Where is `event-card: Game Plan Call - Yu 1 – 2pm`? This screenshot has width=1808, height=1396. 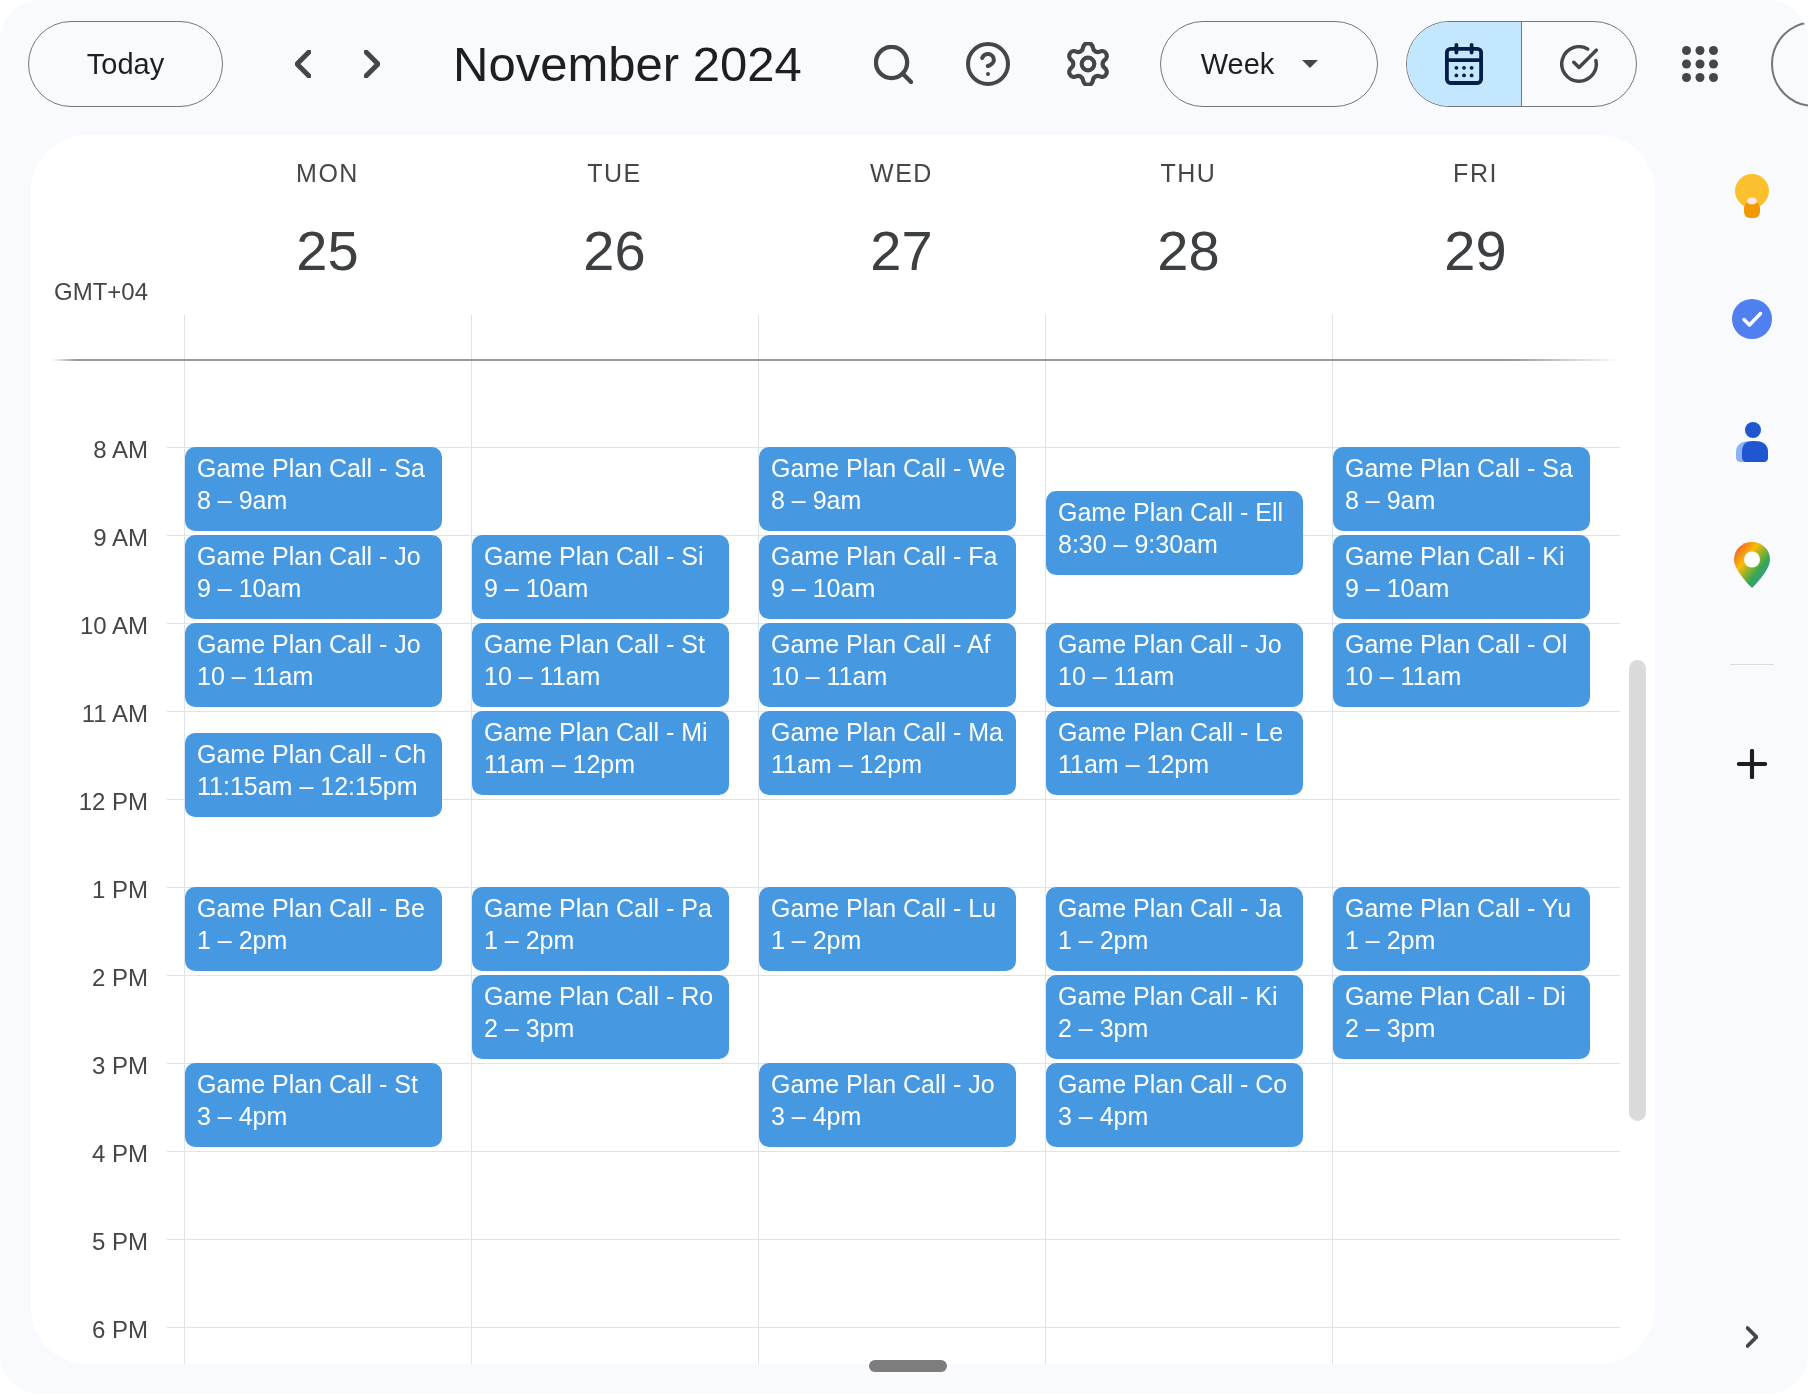
event-card: Game Plan Call - Yu 1 – 2pm is located at coordinates (1461, 929).